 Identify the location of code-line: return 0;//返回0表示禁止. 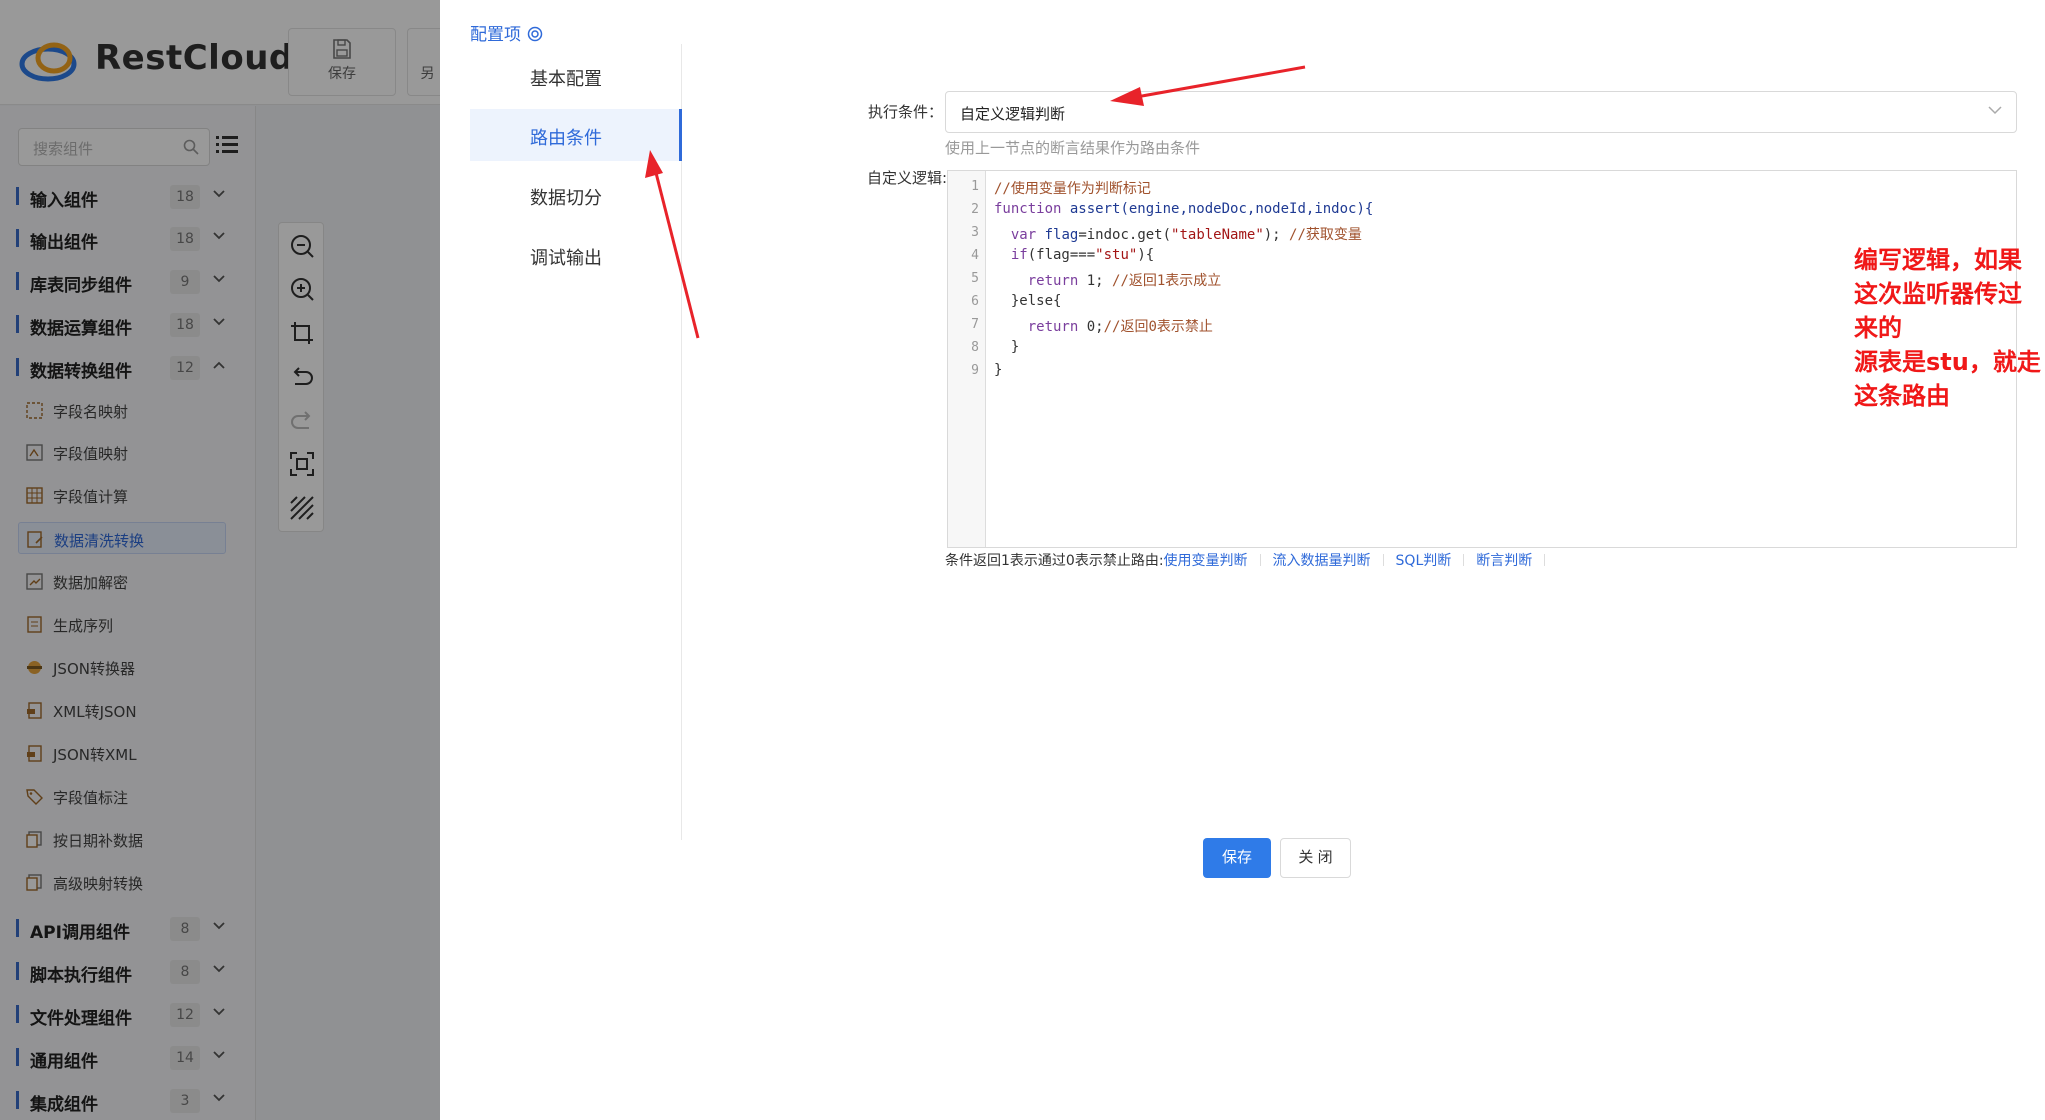
(1103, 327).